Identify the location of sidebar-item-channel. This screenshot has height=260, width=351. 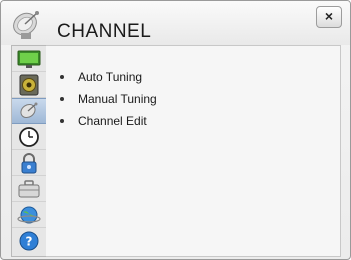
(29, 111).